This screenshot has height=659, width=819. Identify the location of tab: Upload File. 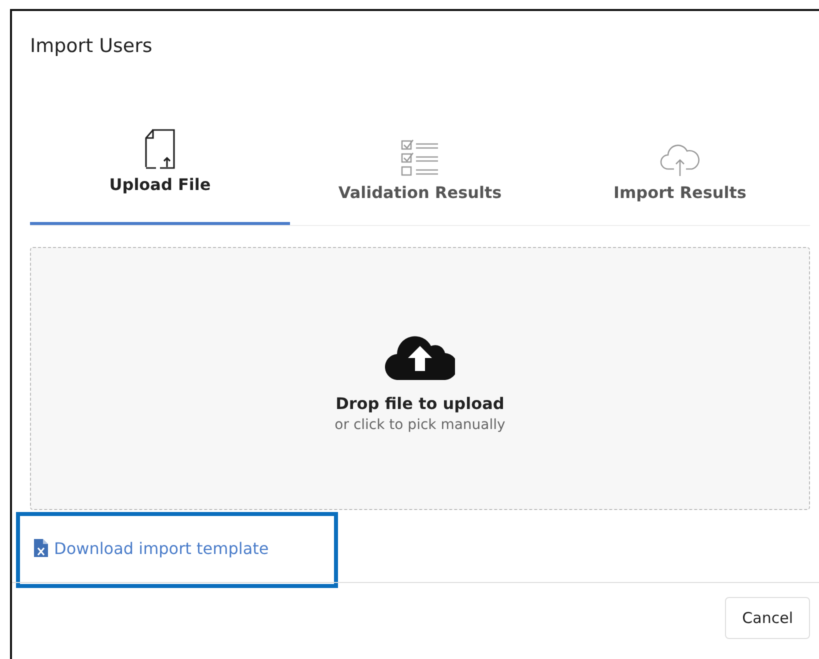
(160, 171).